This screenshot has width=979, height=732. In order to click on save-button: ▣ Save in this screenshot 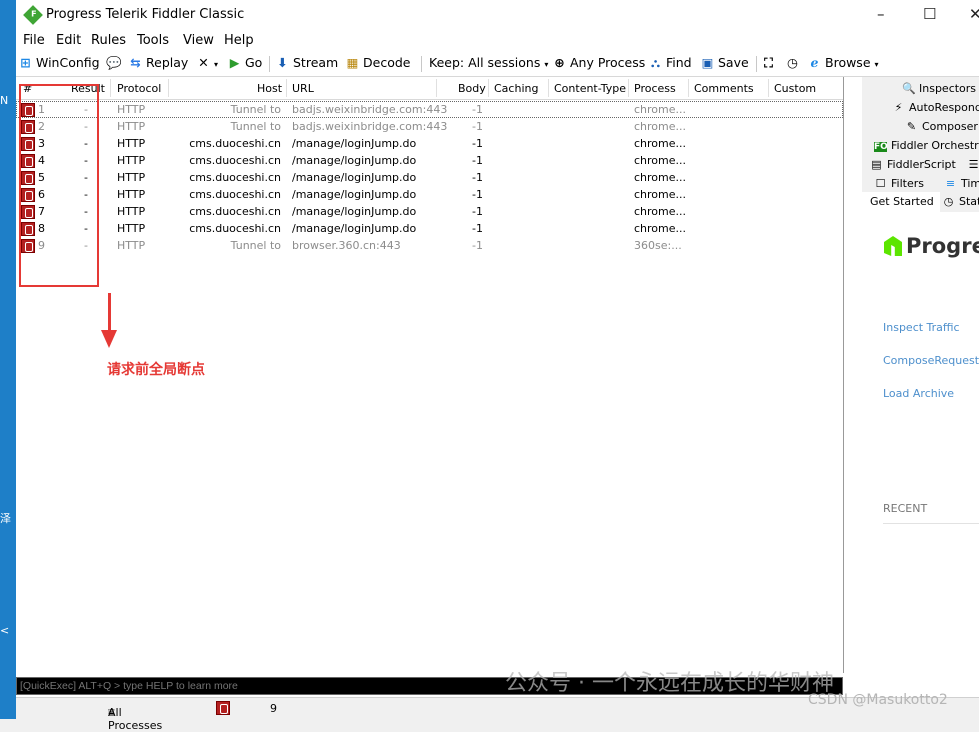, I will do `click(724, 62)`.